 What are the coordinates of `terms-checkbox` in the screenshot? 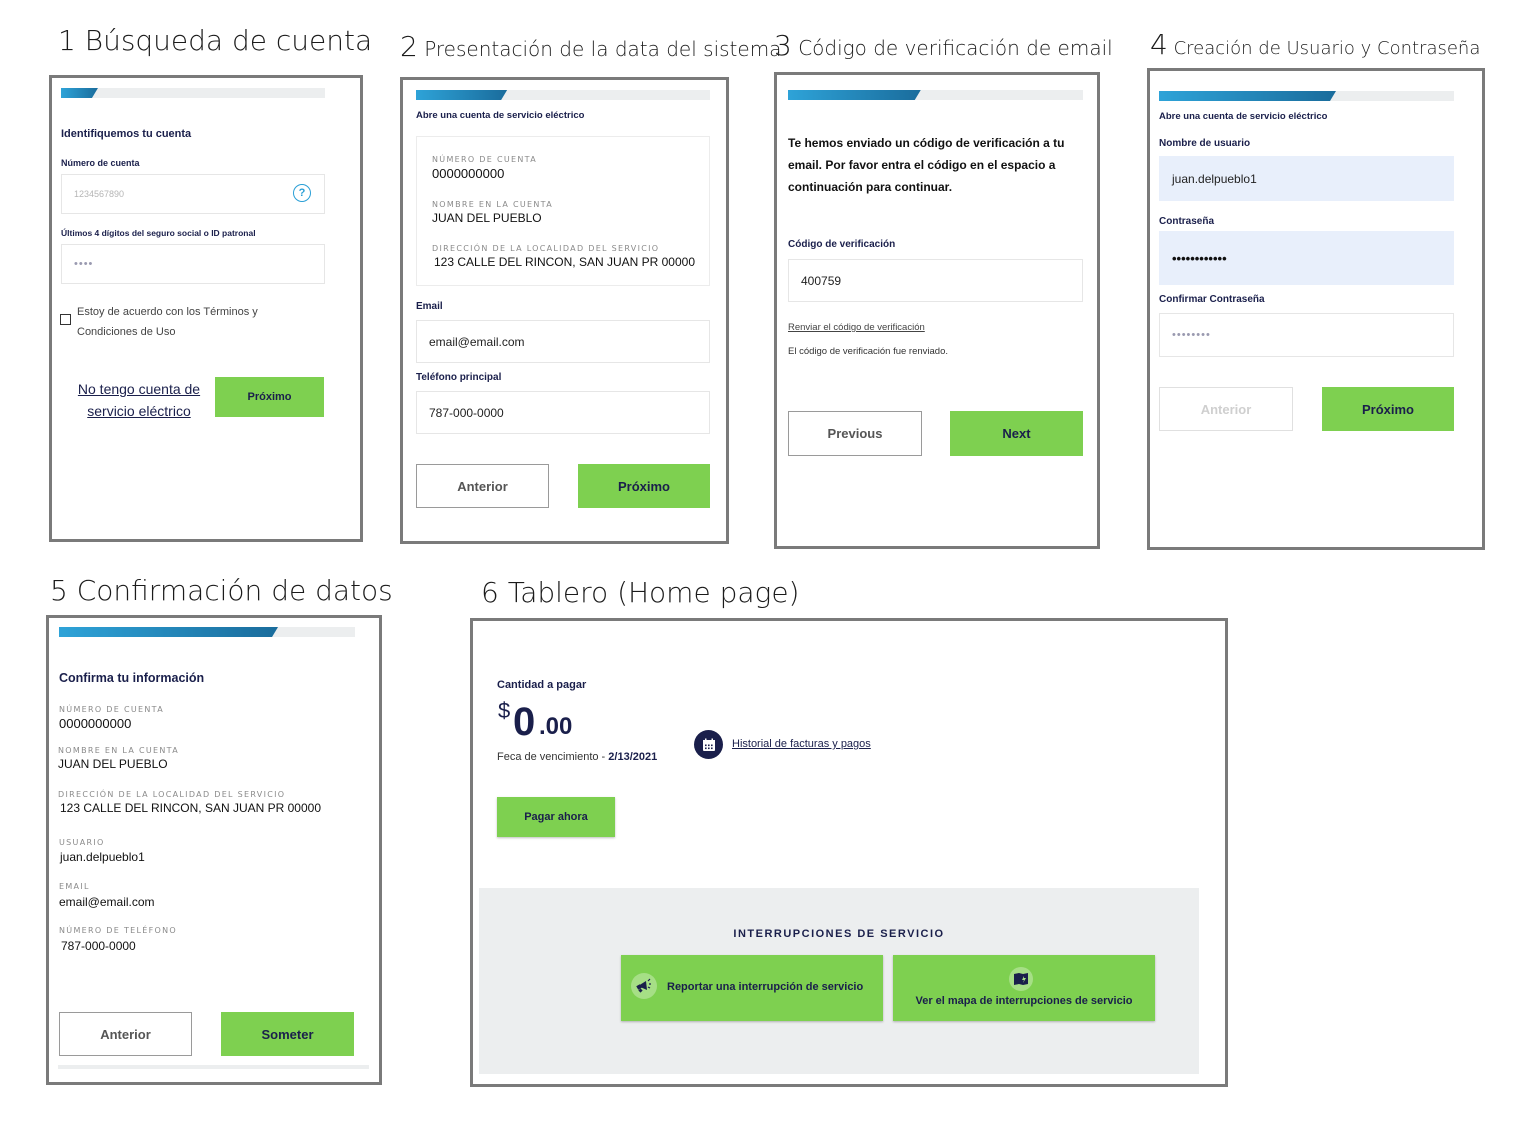 It's located at (65, 319).